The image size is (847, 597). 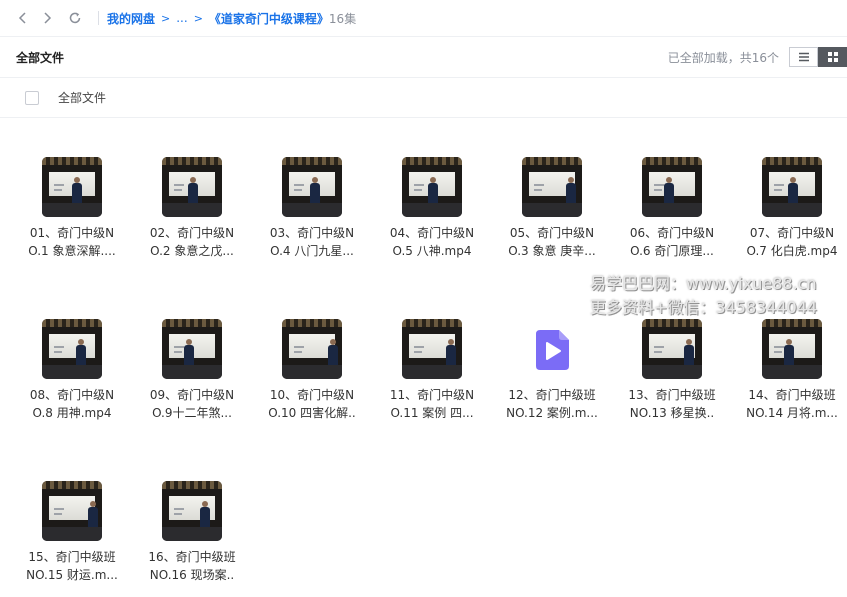 I want to click on breadcrumb: 我的网盘 > ... > 《道家奇门中级课程》16集, so click(x=231, y=18).